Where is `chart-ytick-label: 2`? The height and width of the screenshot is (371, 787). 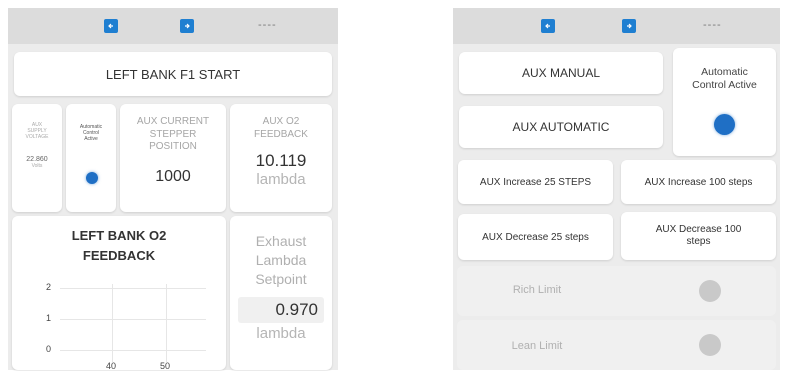 chart-ytick-label: 2 is located at coordinates (49, 287).